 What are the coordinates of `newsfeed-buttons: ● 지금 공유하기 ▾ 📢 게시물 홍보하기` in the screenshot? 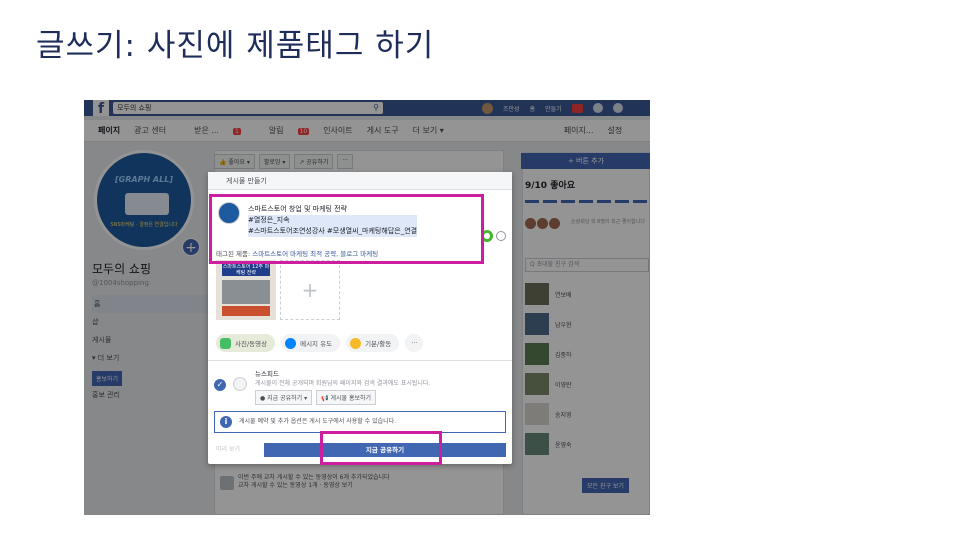 It's located at (316, 397).